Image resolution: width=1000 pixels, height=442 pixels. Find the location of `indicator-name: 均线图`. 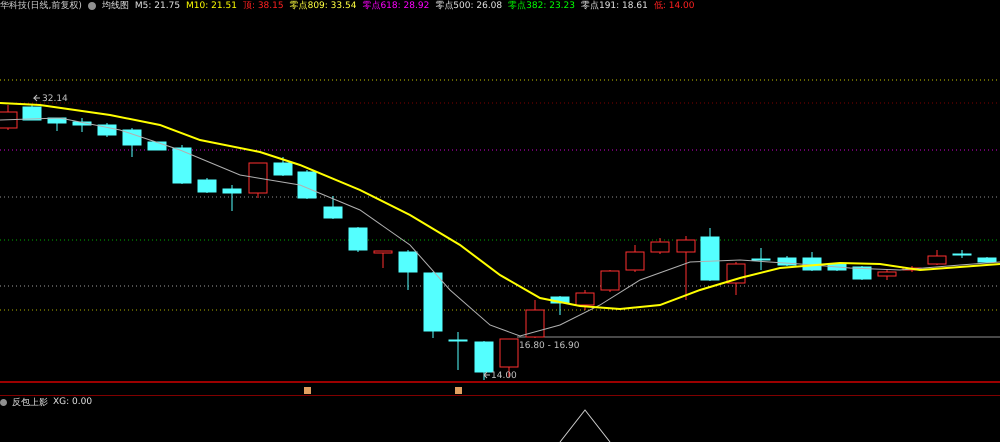

indicator-name: 均线图 is located at coordinates (115, 6).